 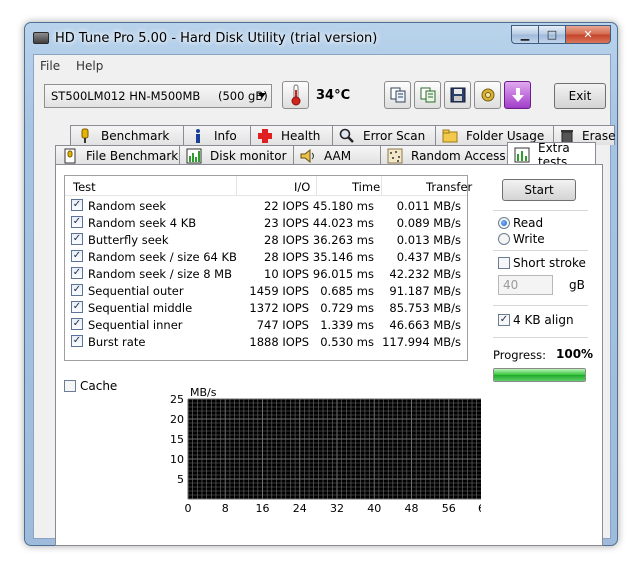 I want to click on speaker-icon, so click(x=308, y=156).